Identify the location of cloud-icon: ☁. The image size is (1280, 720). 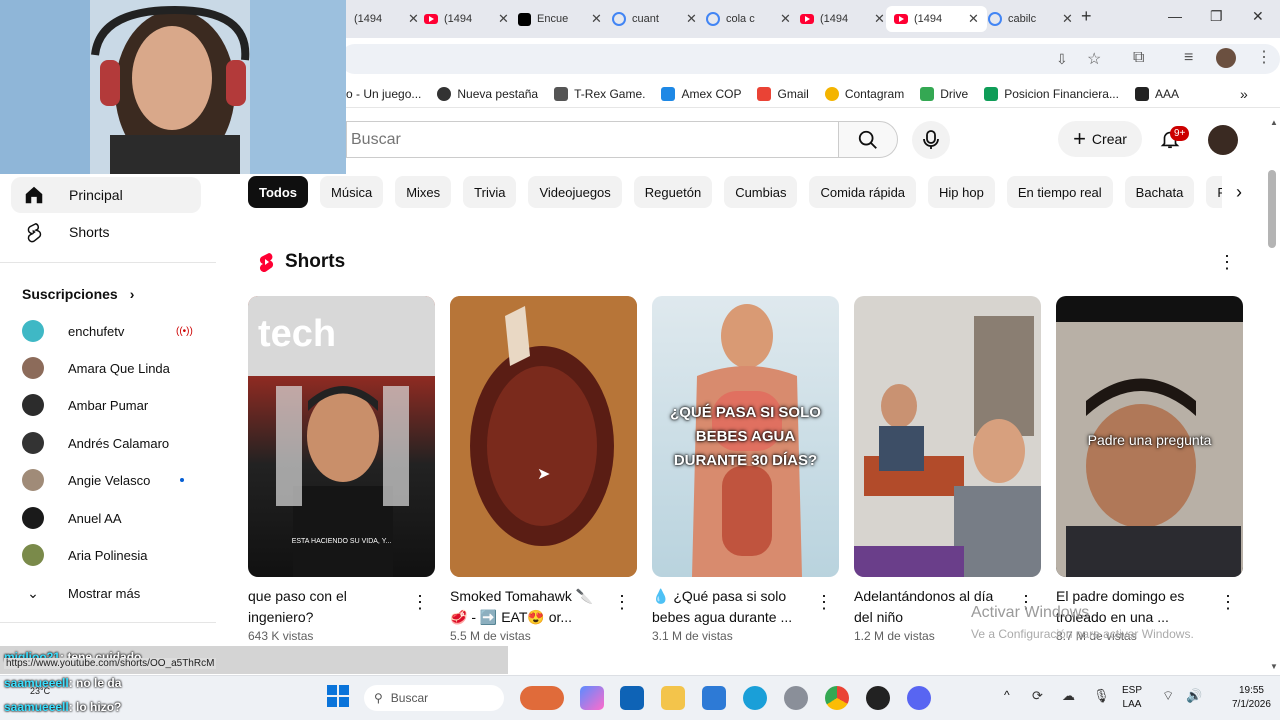
(1068, 696).